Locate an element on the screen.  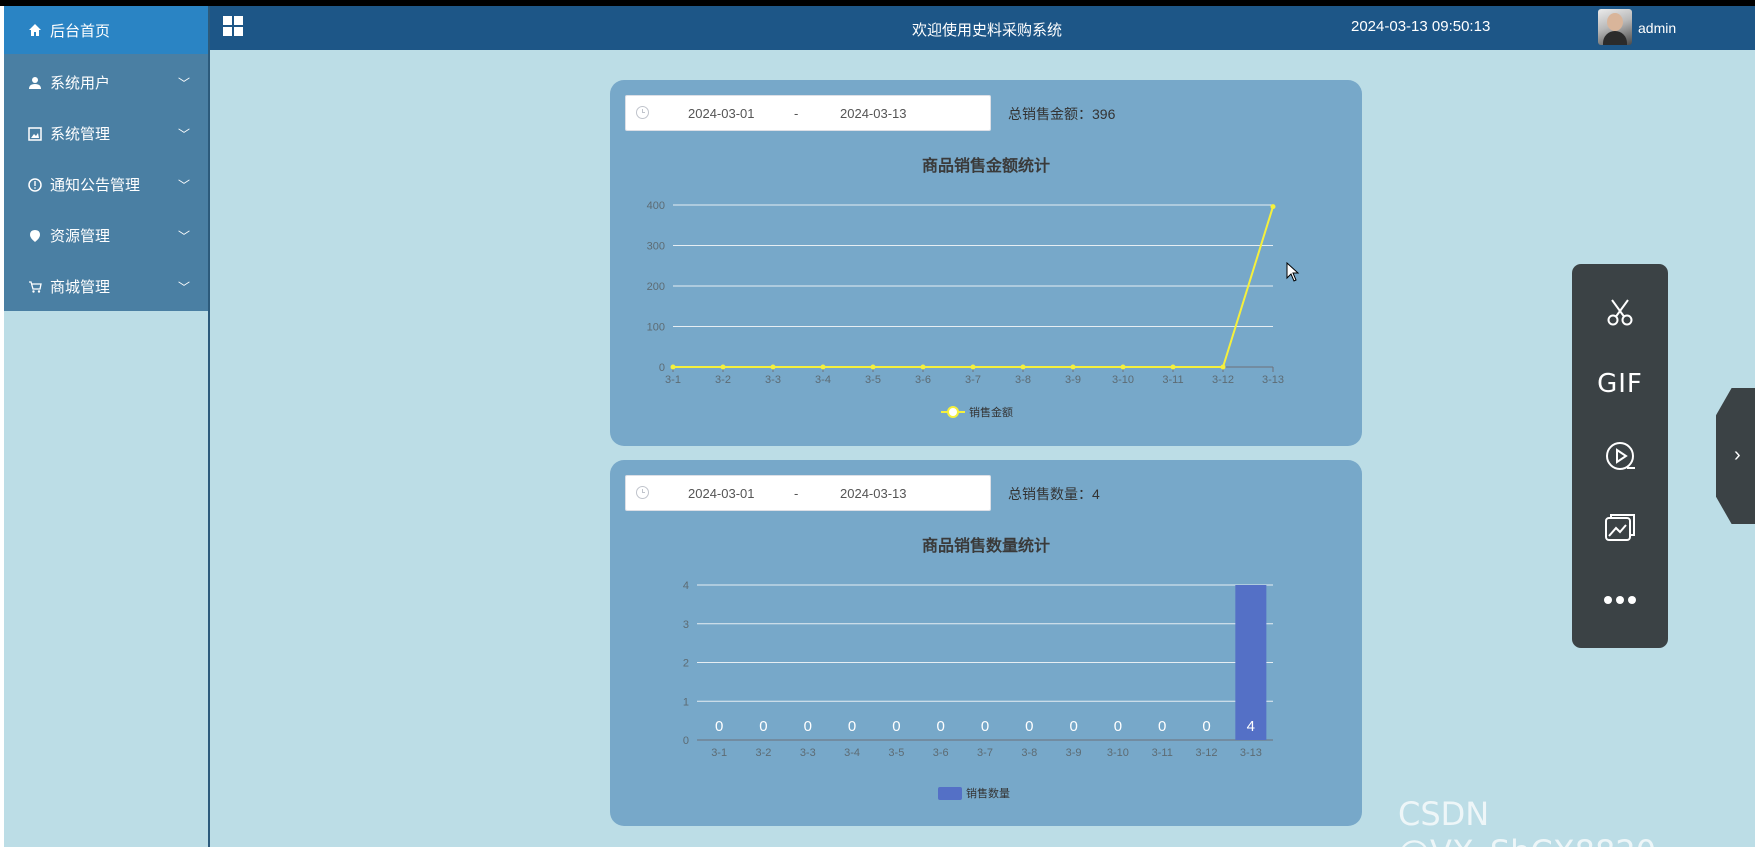
user-icon is located at coordinates (35, 83).